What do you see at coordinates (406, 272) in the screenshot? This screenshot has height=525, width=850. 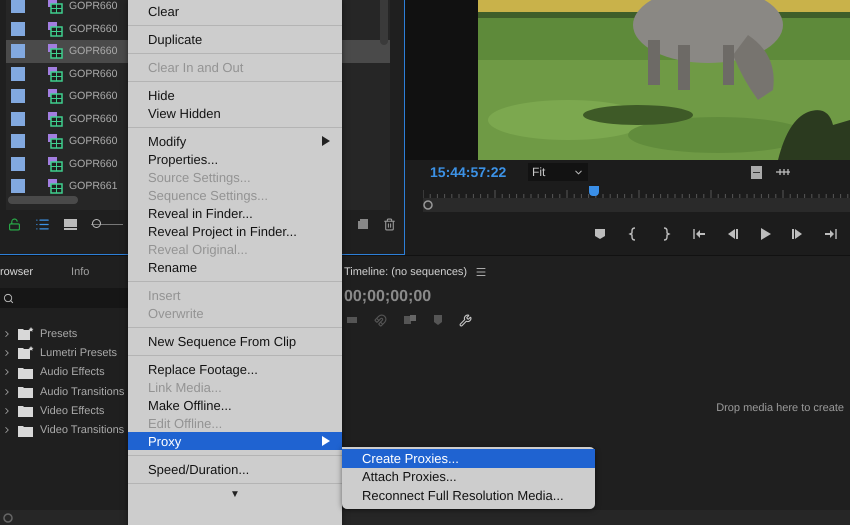 I see `panel-title: Timeline: (no sequences)` at bounding box center [406, 272].